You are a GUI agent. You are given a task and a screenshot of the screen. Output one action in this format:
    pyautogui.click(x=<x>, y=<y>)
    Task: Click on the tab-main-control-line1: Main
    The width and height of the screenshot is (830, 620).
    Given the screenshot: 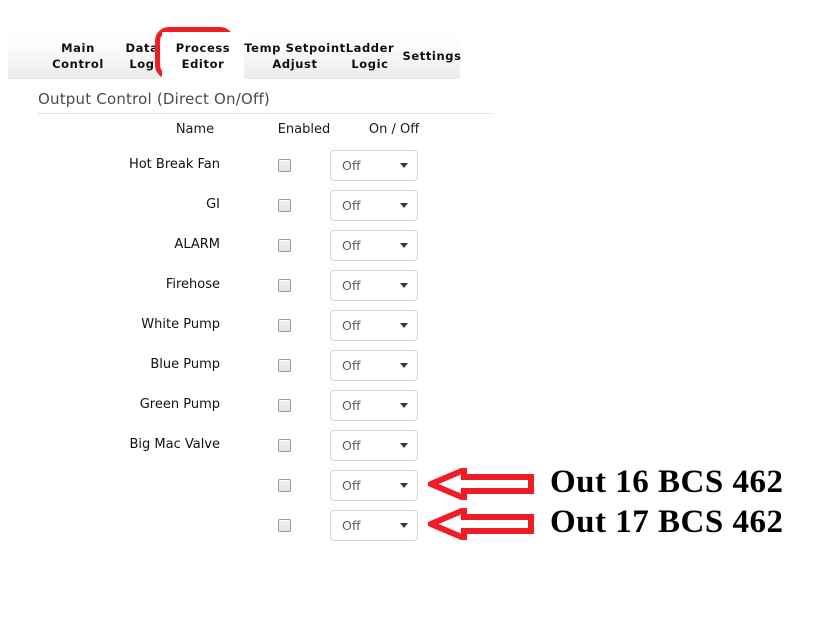 What is the action you would take?
    pyautogui.click(x=78, y=47)
    